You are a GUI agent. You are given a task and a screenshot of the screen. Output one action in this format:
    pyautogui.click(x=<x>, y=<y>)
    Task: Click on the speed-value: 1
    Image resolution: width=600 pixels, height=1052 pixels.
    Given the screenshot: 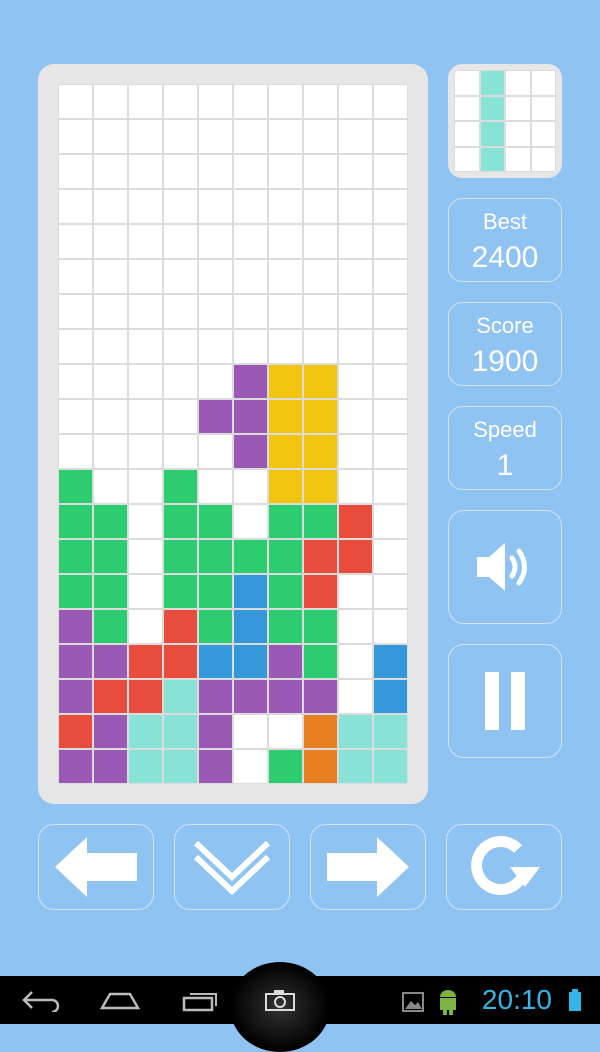 What is the action you would take?
    pyautogui.click(x=505, y=465)
    